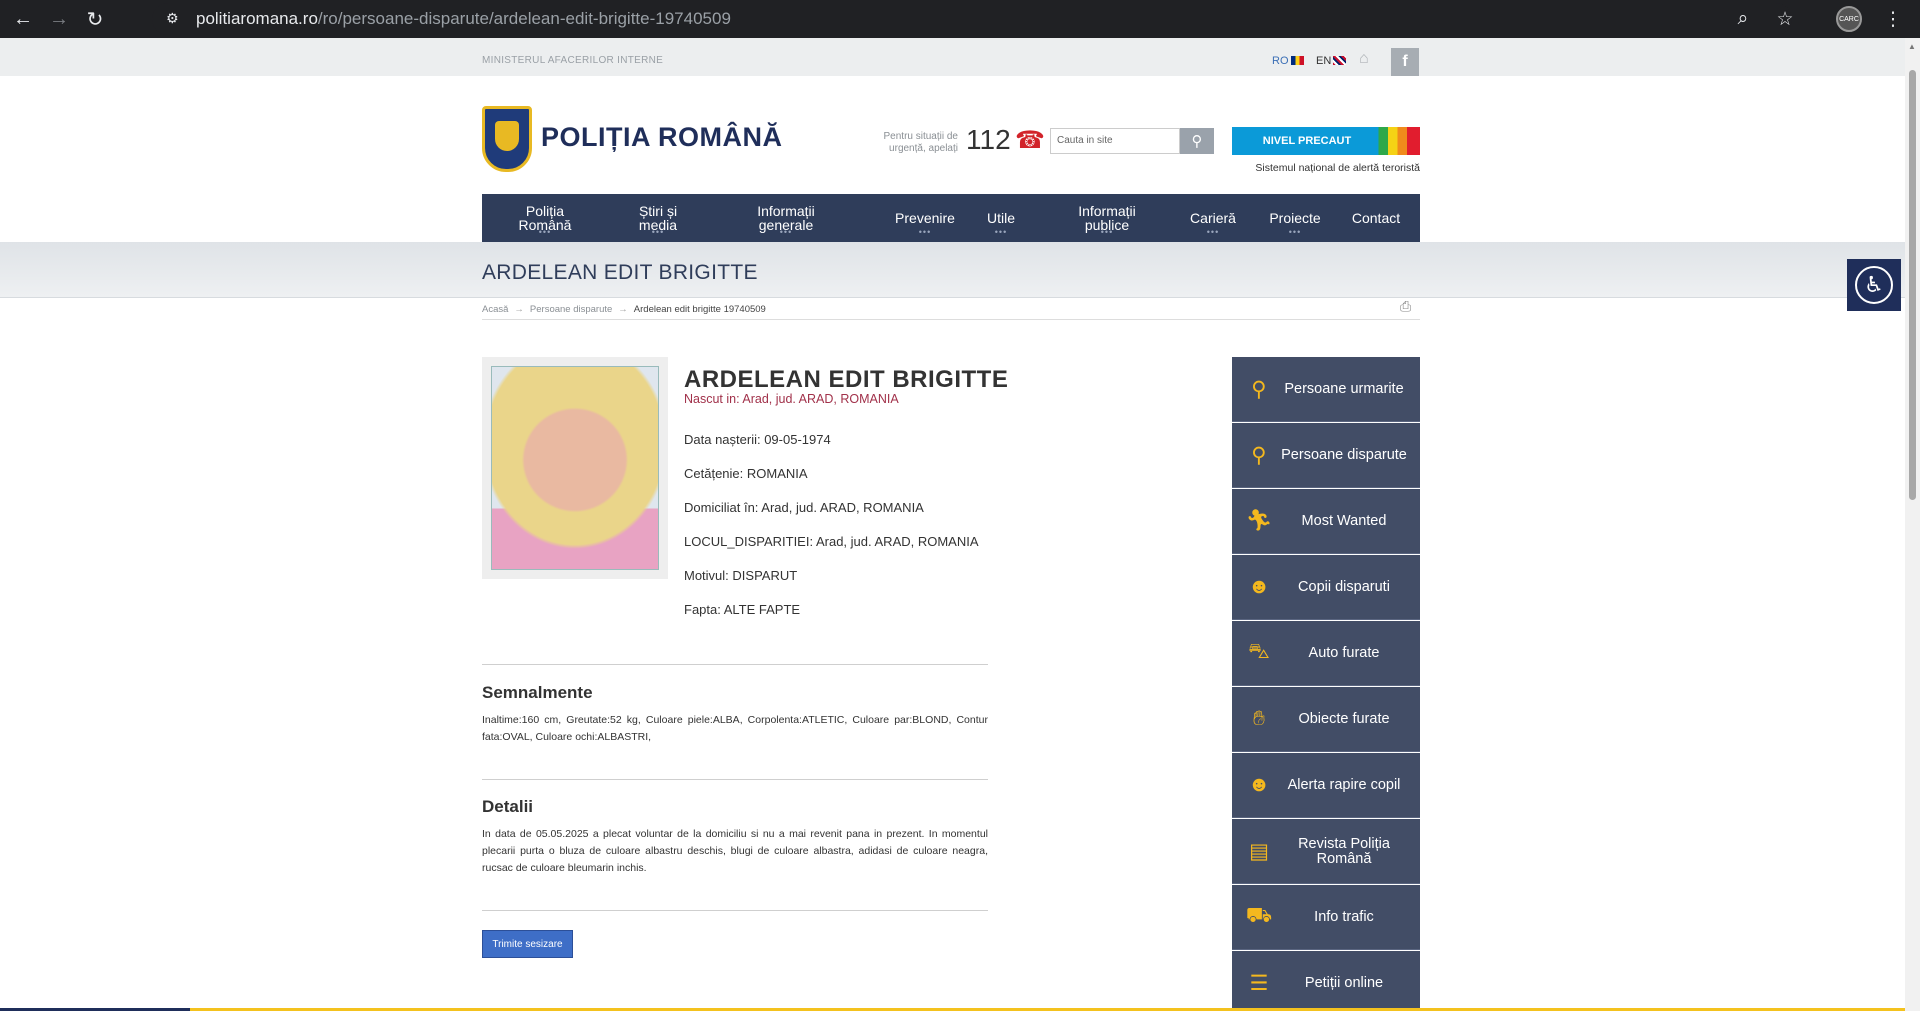 This screenshot has width=1920, height=1011. I want to click on lang-en-link: EN, so click(1331, 61).